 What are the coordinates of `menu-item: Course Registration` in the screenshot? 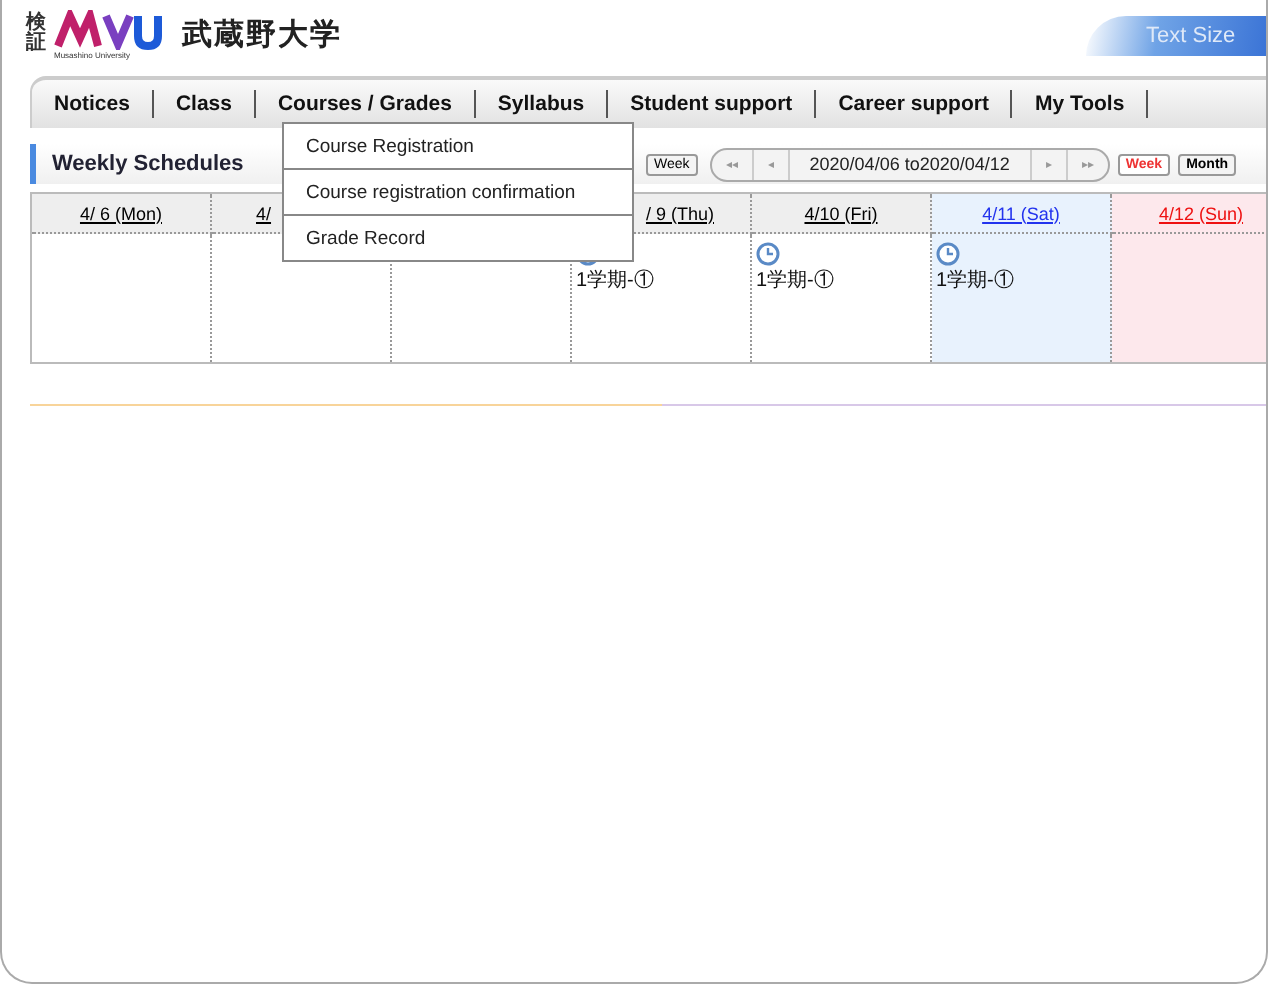 It's located at (458, 147).